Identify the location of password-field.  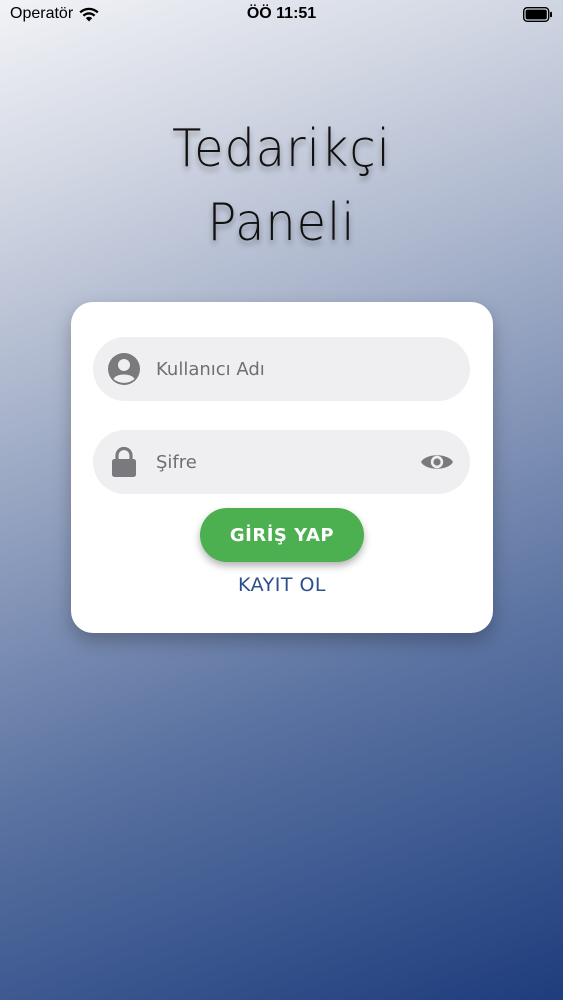
(281, 462).